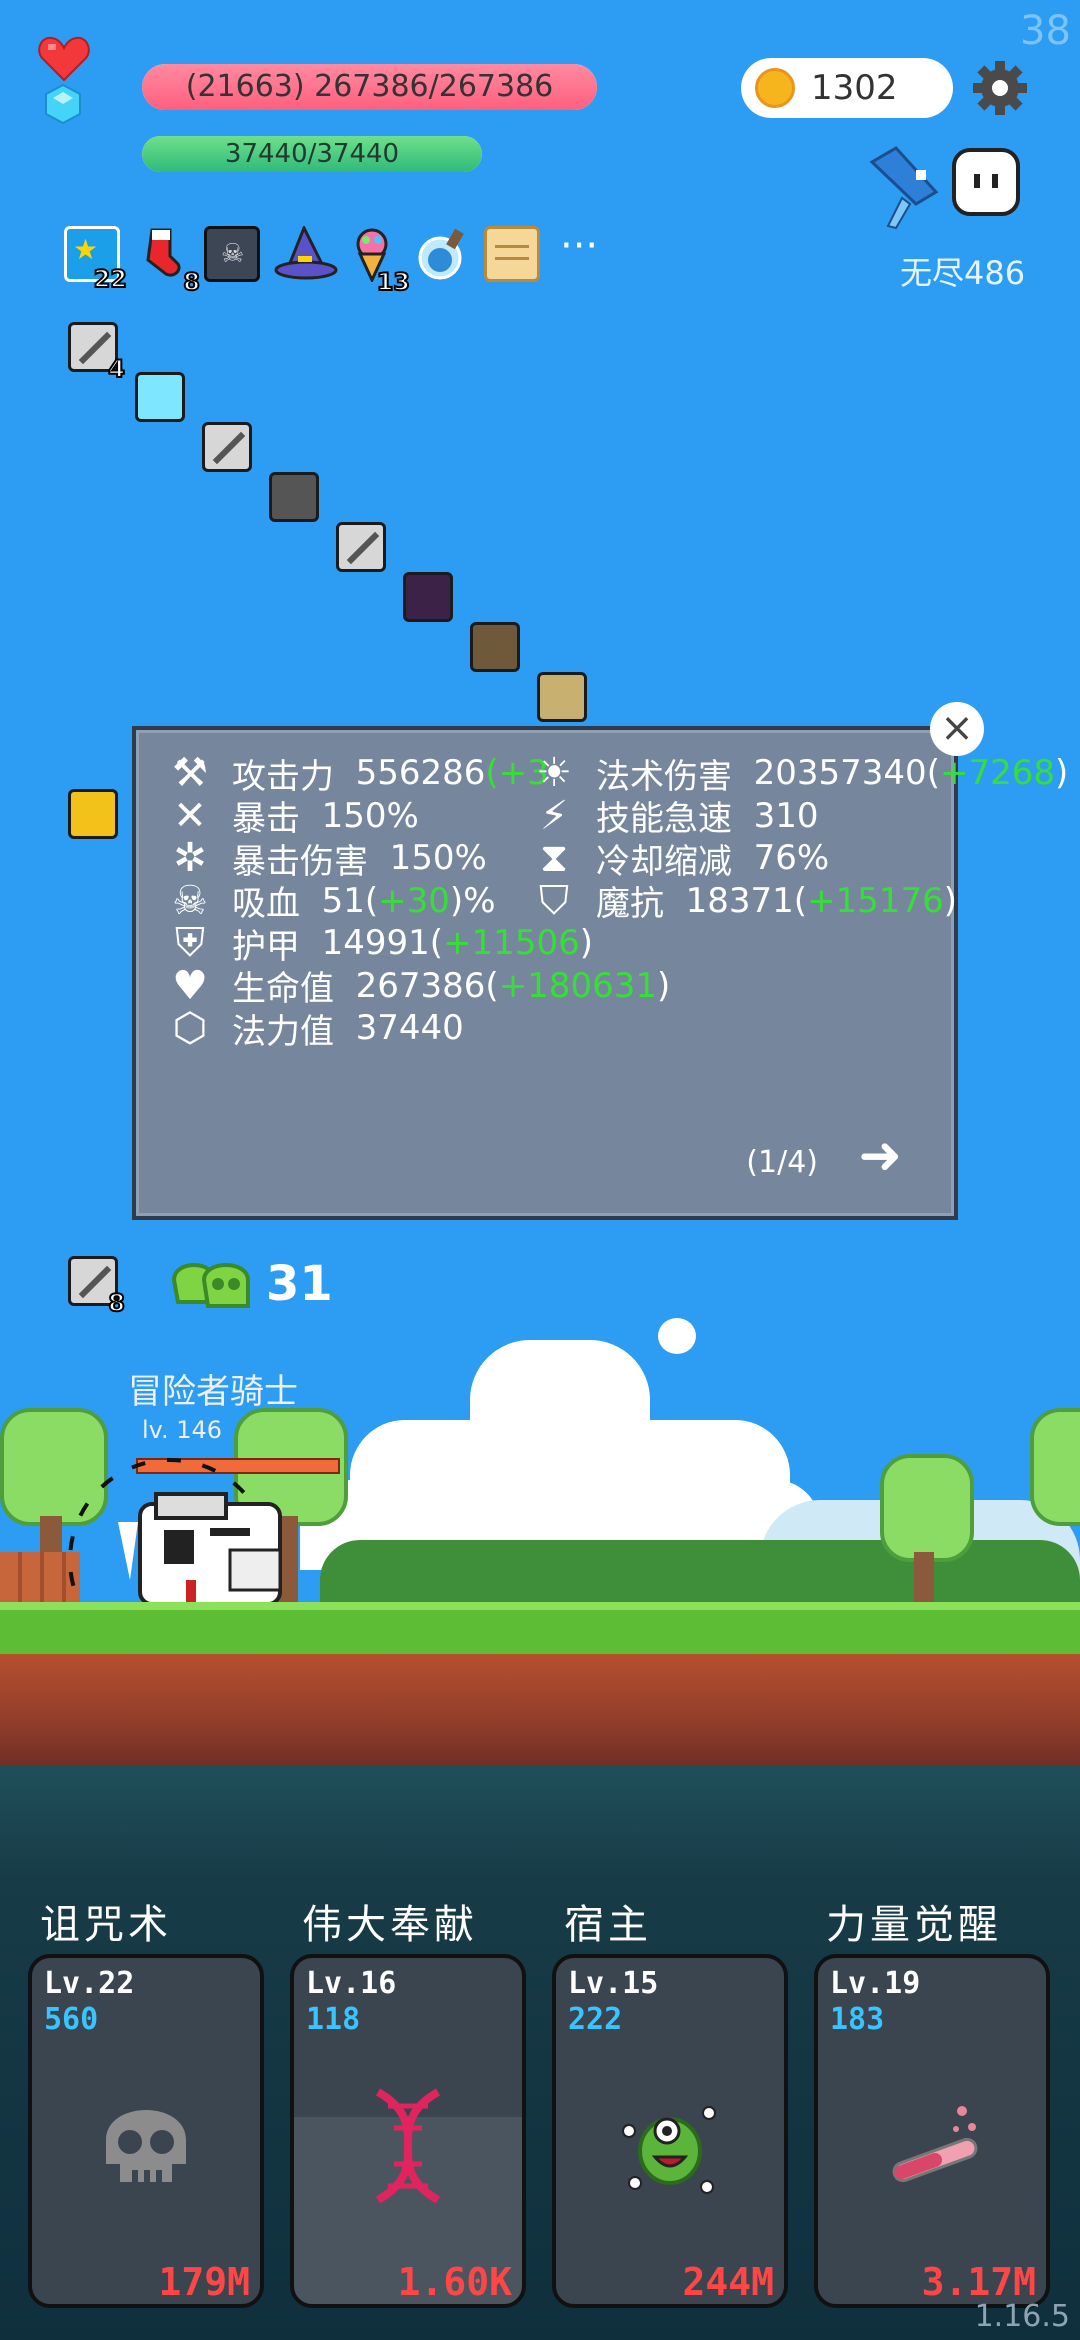  I want to click on mp-text: 37440/37440, so click(312, 154).